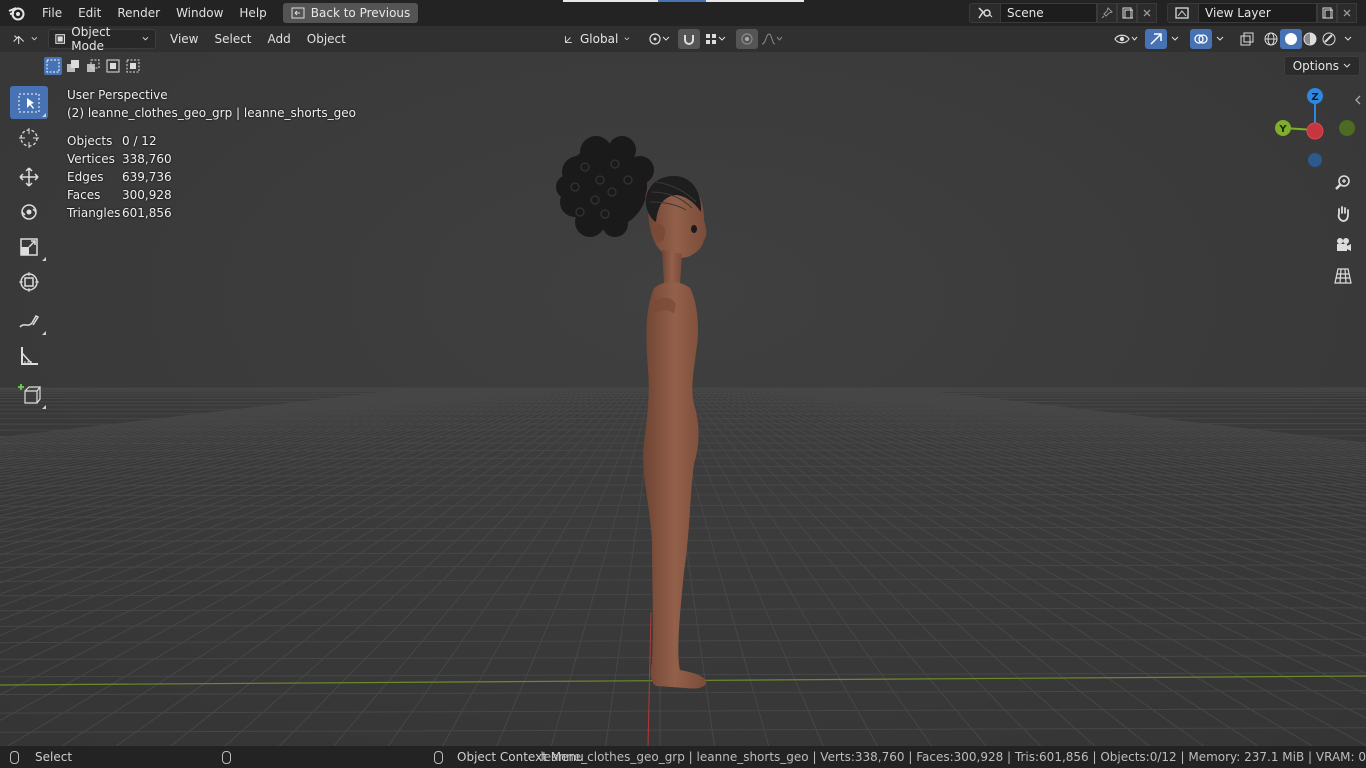 This screenshot has width=1366, height=768. I want to click on add-cube-tool, so click(29, 394).